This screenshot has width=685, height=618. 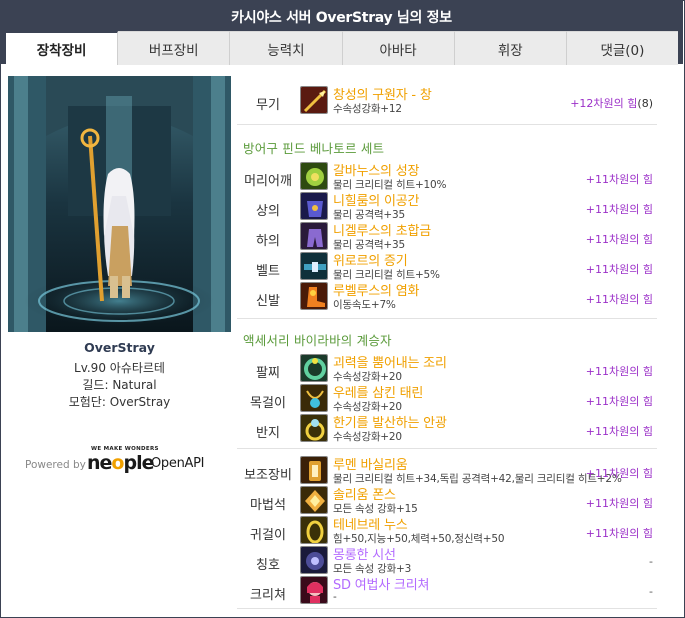 What do you see at coordinates (314, 100) in the screenshot?
I see `spear-icon` at bounding box center [314, 100].